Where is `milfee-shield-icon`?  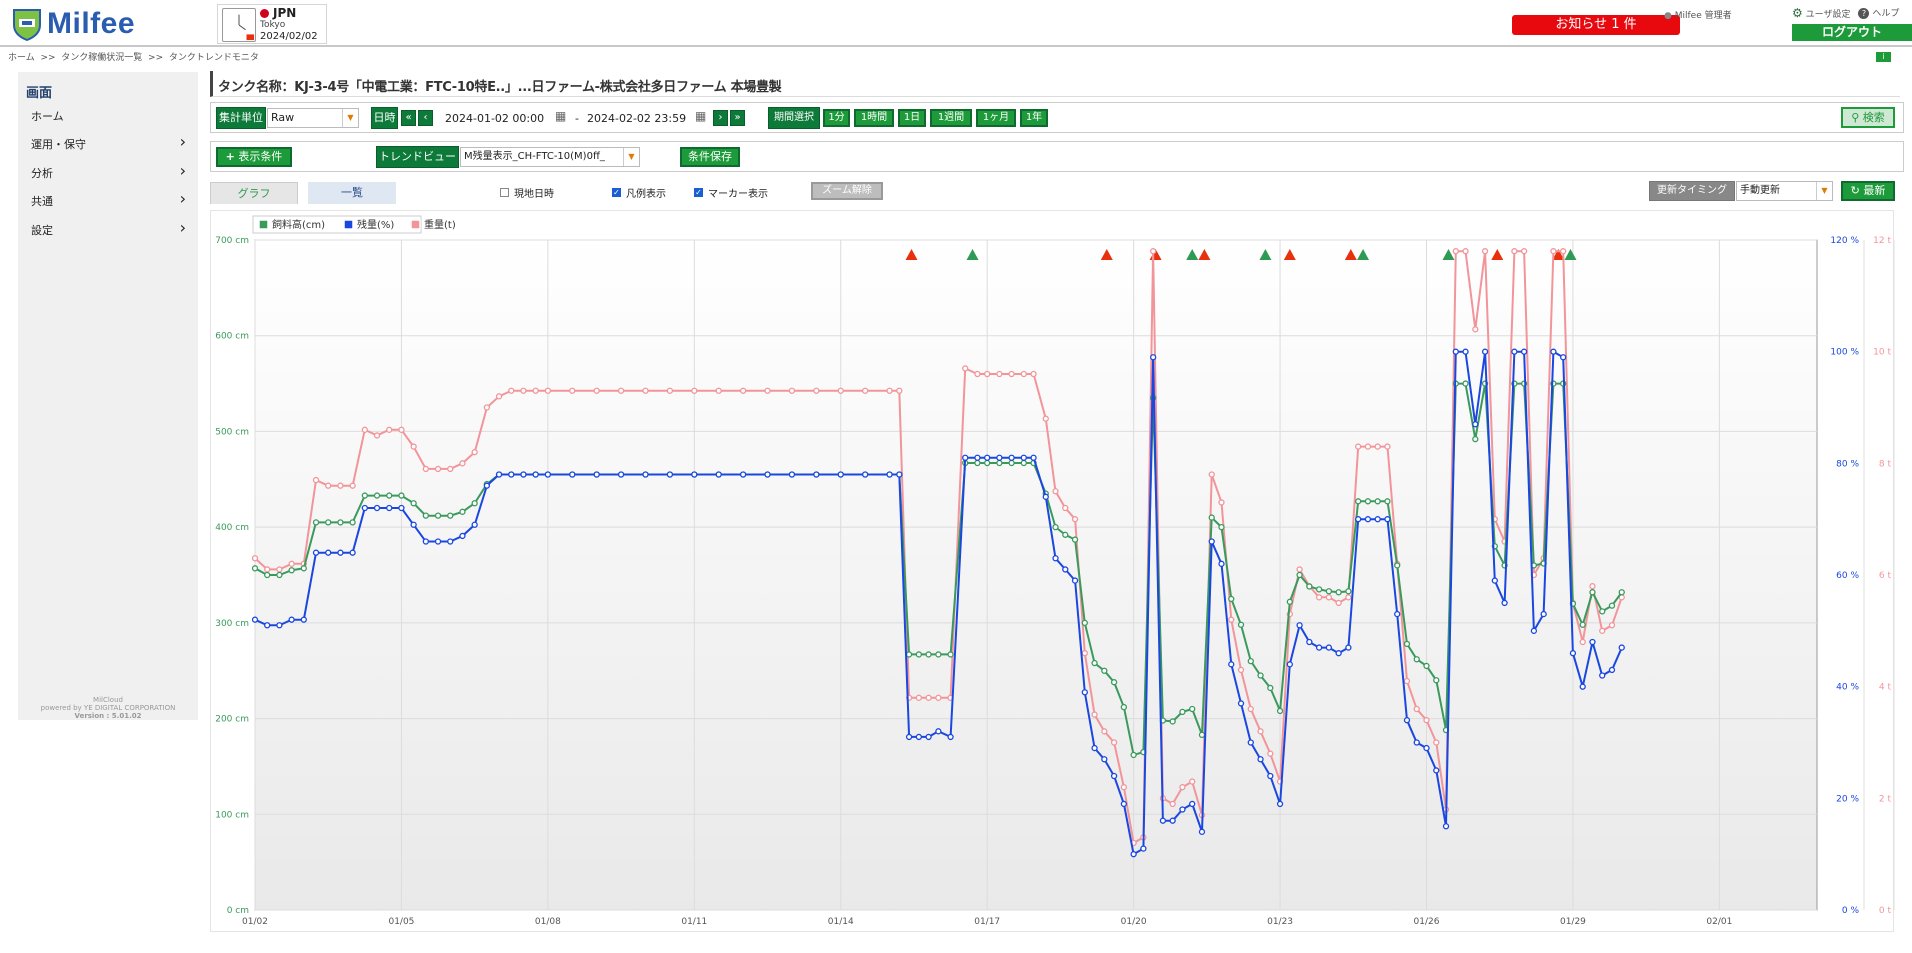
milfee-shield-icon is located at coordinates (27, 25).